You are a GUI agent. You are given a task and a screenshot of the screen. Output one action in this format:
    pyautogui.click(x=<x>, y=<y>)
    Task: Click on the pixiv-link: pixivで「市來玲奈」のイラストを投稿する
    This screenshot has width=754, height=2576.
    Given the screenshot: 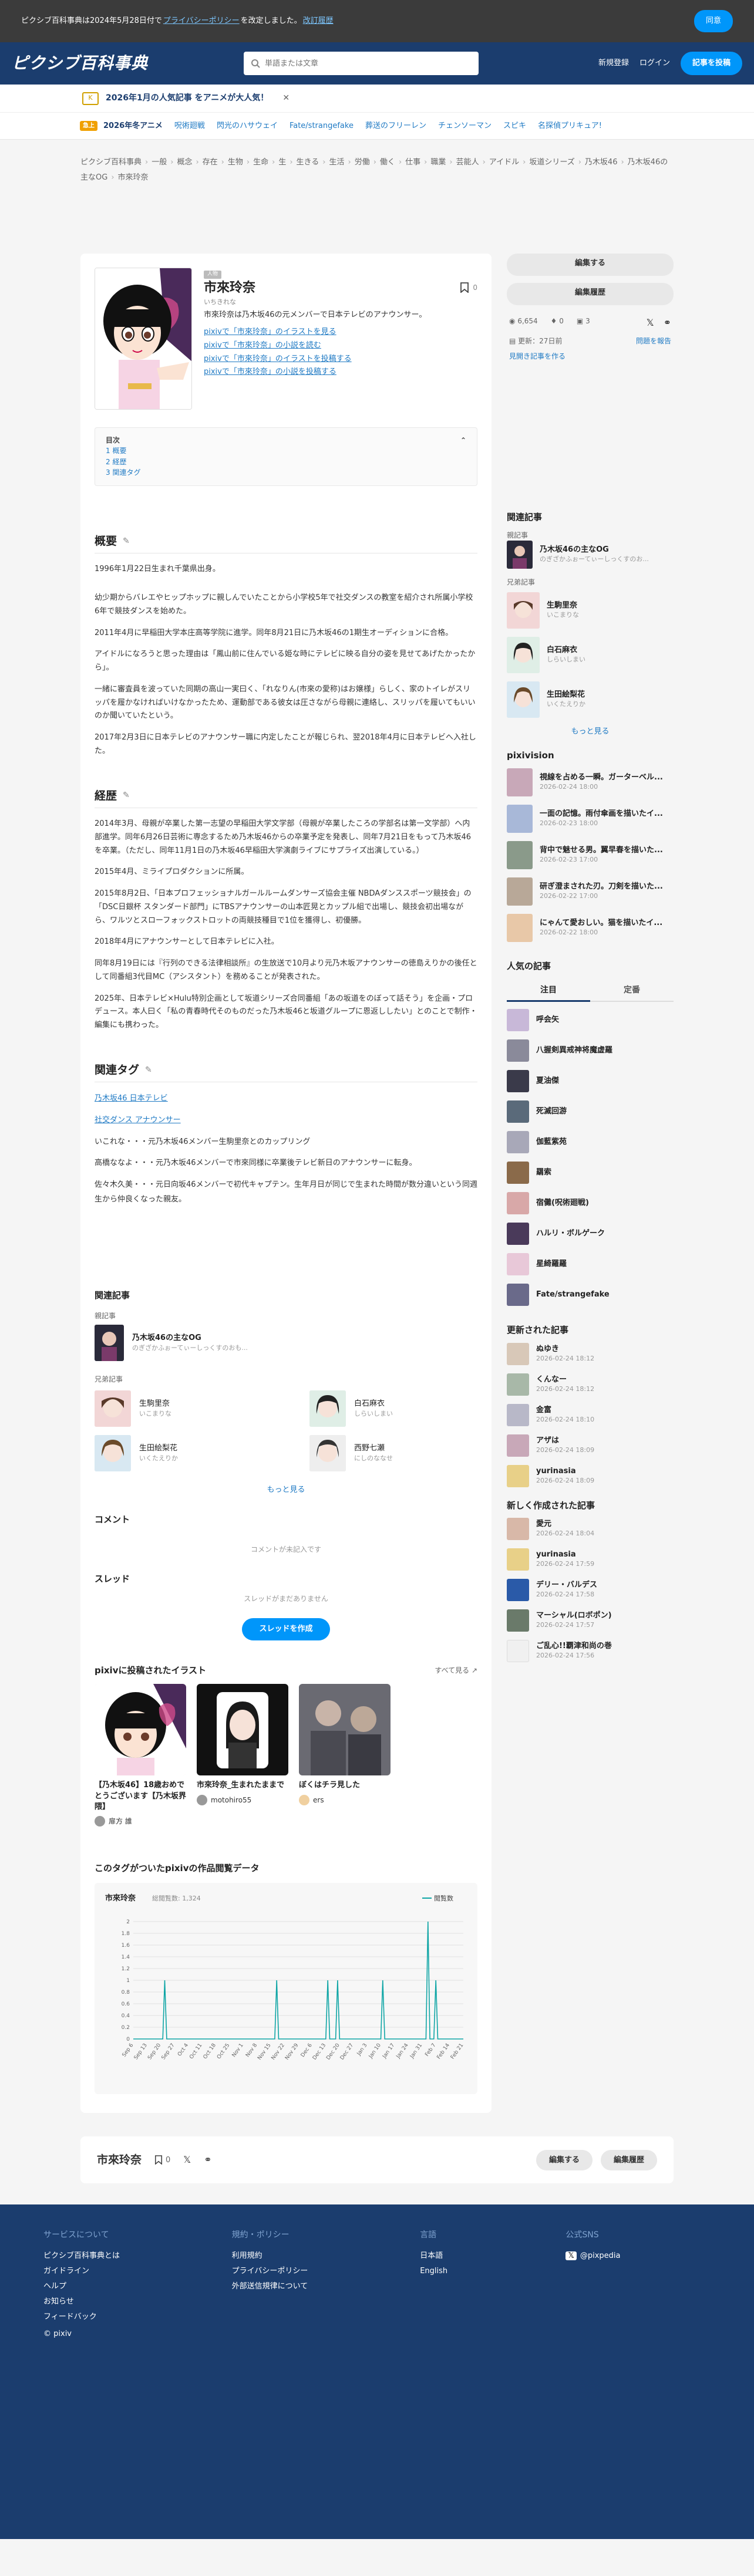 What is the action you would take?
    pyautogui.click(x=340, y=359)
    